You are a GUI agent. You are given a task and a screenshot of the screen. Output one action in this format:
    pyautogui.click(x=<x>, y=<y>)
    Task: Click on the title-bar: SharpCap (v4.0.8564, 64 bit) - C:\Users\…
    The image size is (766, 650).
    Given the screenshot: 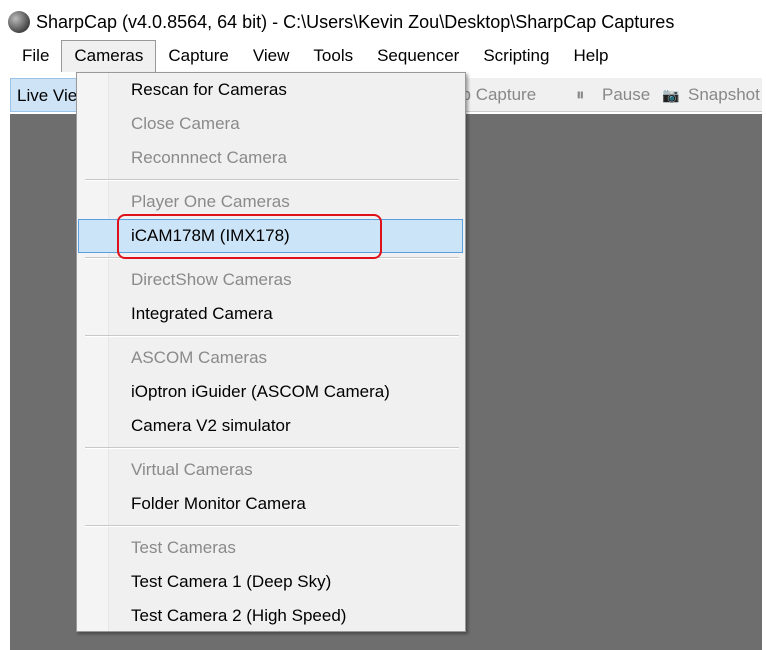 What is the action you would take?
    pyautogui.click(x=341, y=22)
    